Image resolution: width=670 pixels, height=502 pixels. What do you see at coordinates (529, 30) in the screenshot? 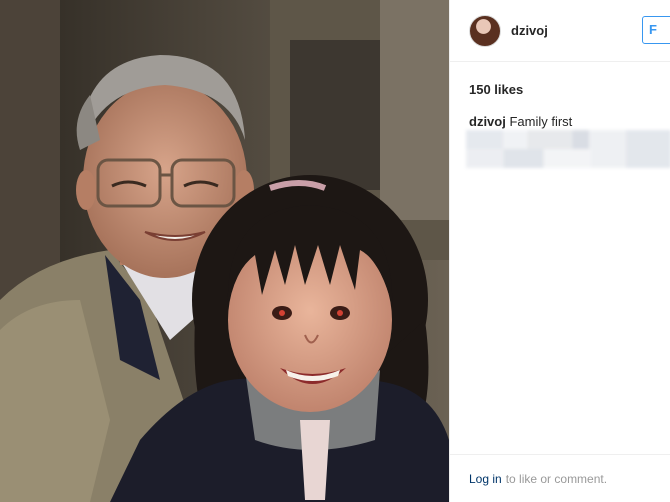
I see `post-username: dzivoj` at bounding box center [529, 30].